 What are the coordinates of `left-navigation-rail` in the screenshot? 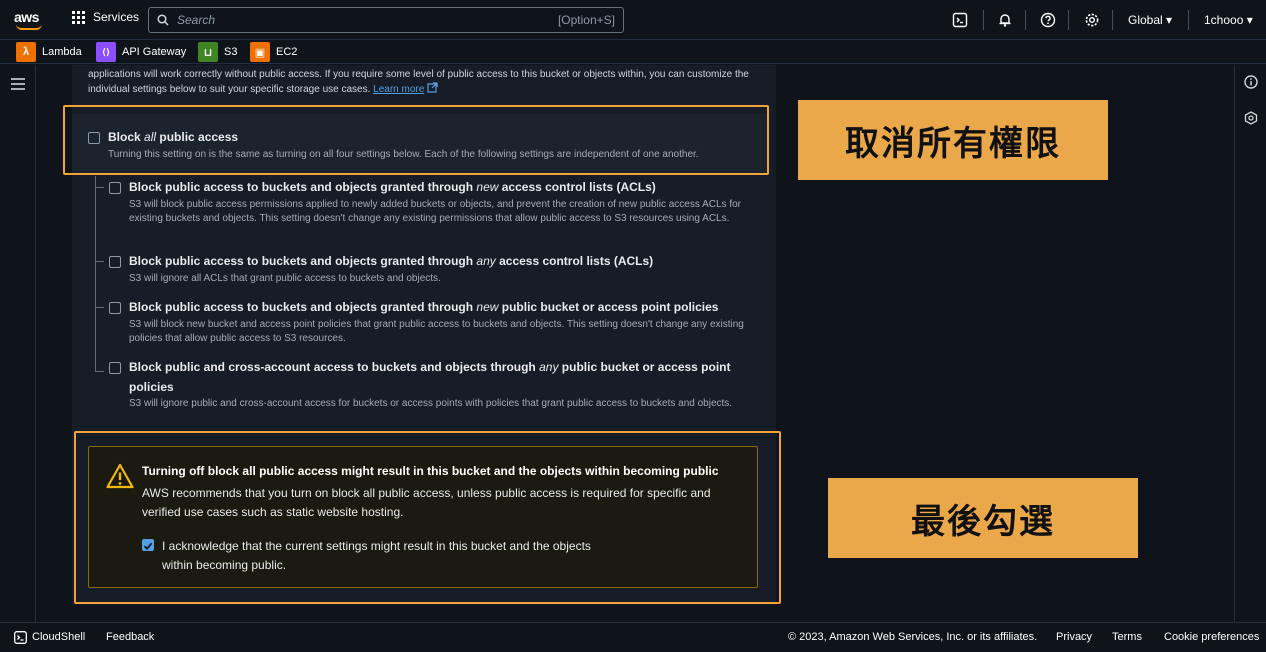 It's located at (18, 343).